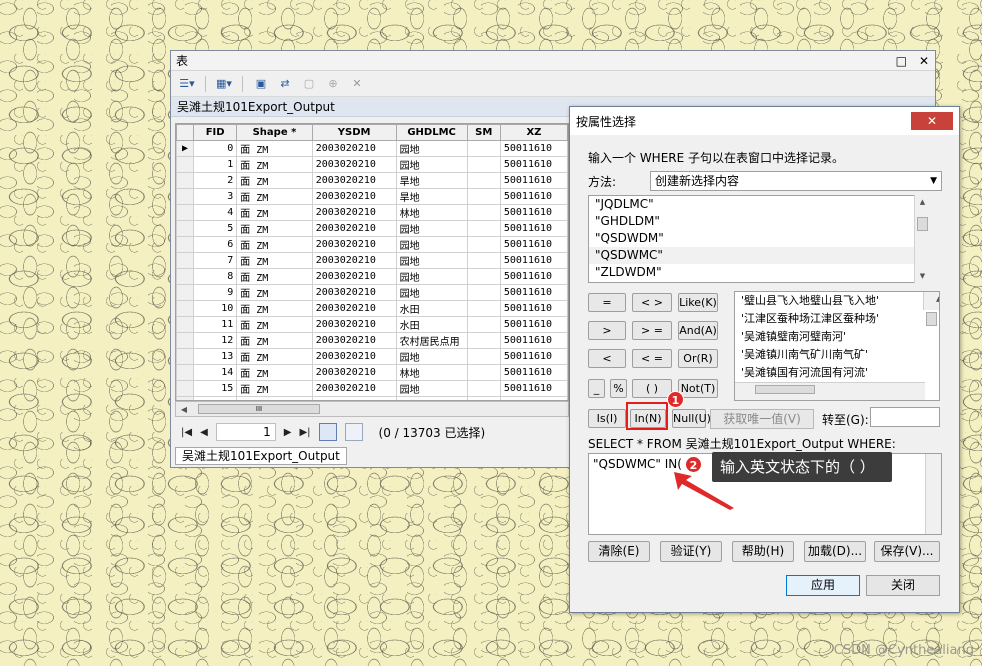 Image resolution: width=982 pixels, height=666 pixels. I want to click on operator-not-button: Not(T), so click(698, 388).